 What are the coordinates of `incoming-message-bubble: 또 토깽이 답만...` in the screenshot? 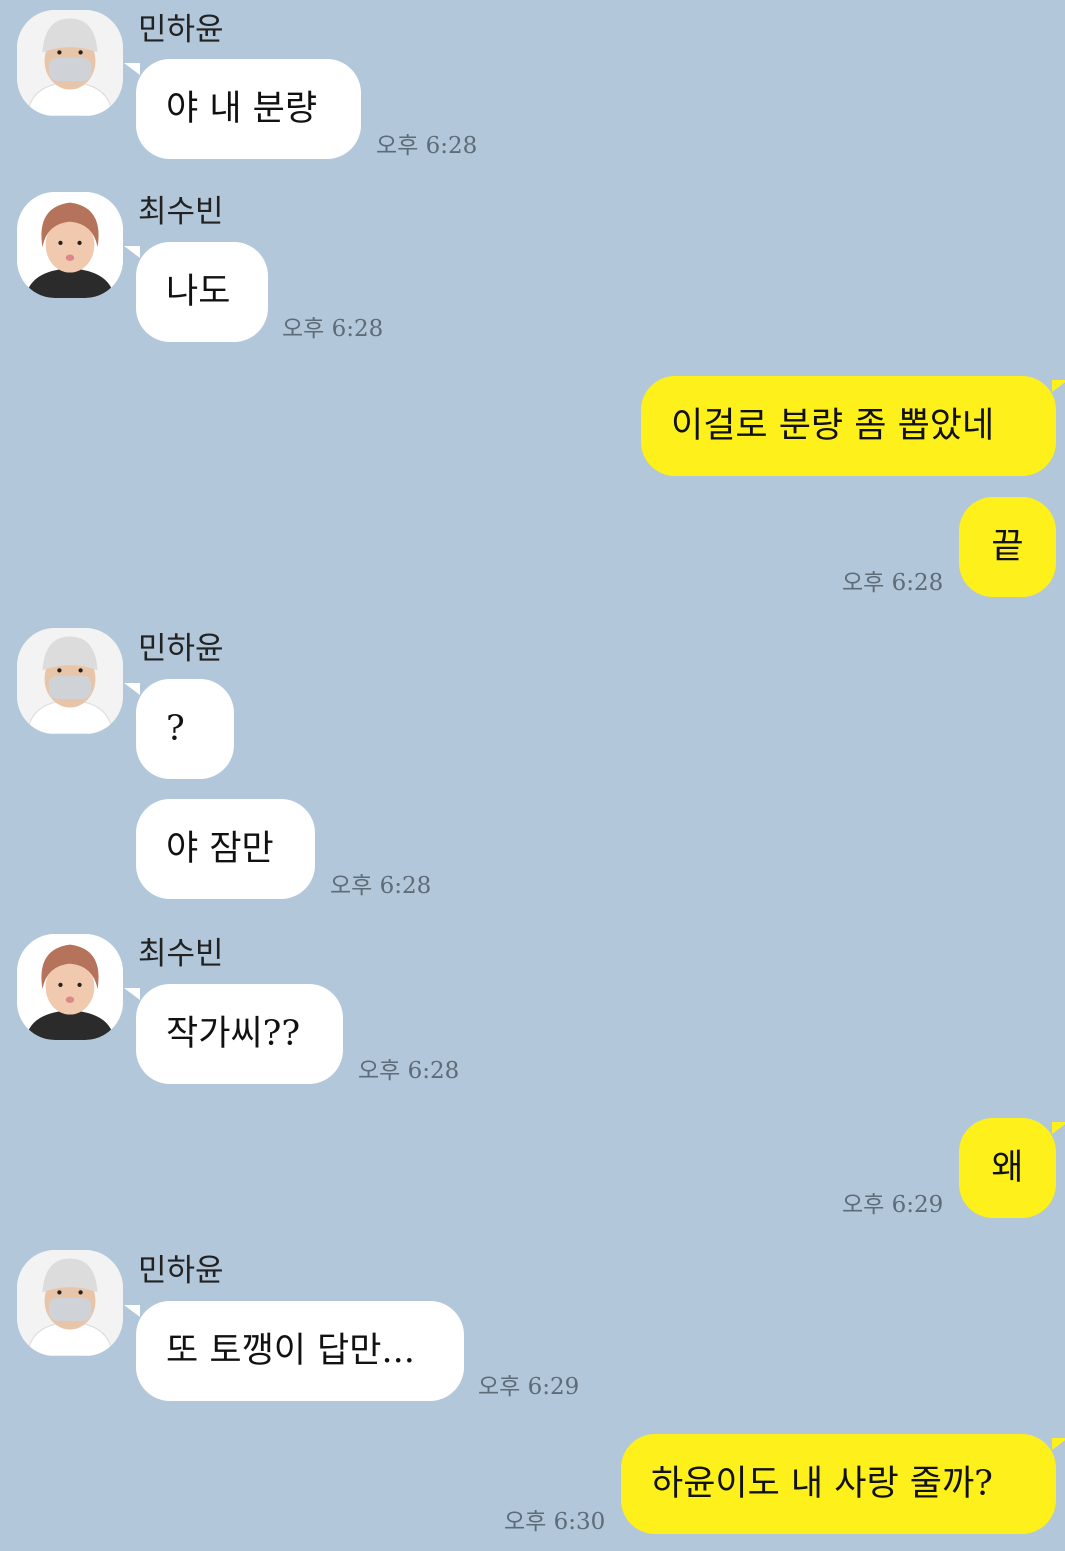 It's located at (294, 1351).